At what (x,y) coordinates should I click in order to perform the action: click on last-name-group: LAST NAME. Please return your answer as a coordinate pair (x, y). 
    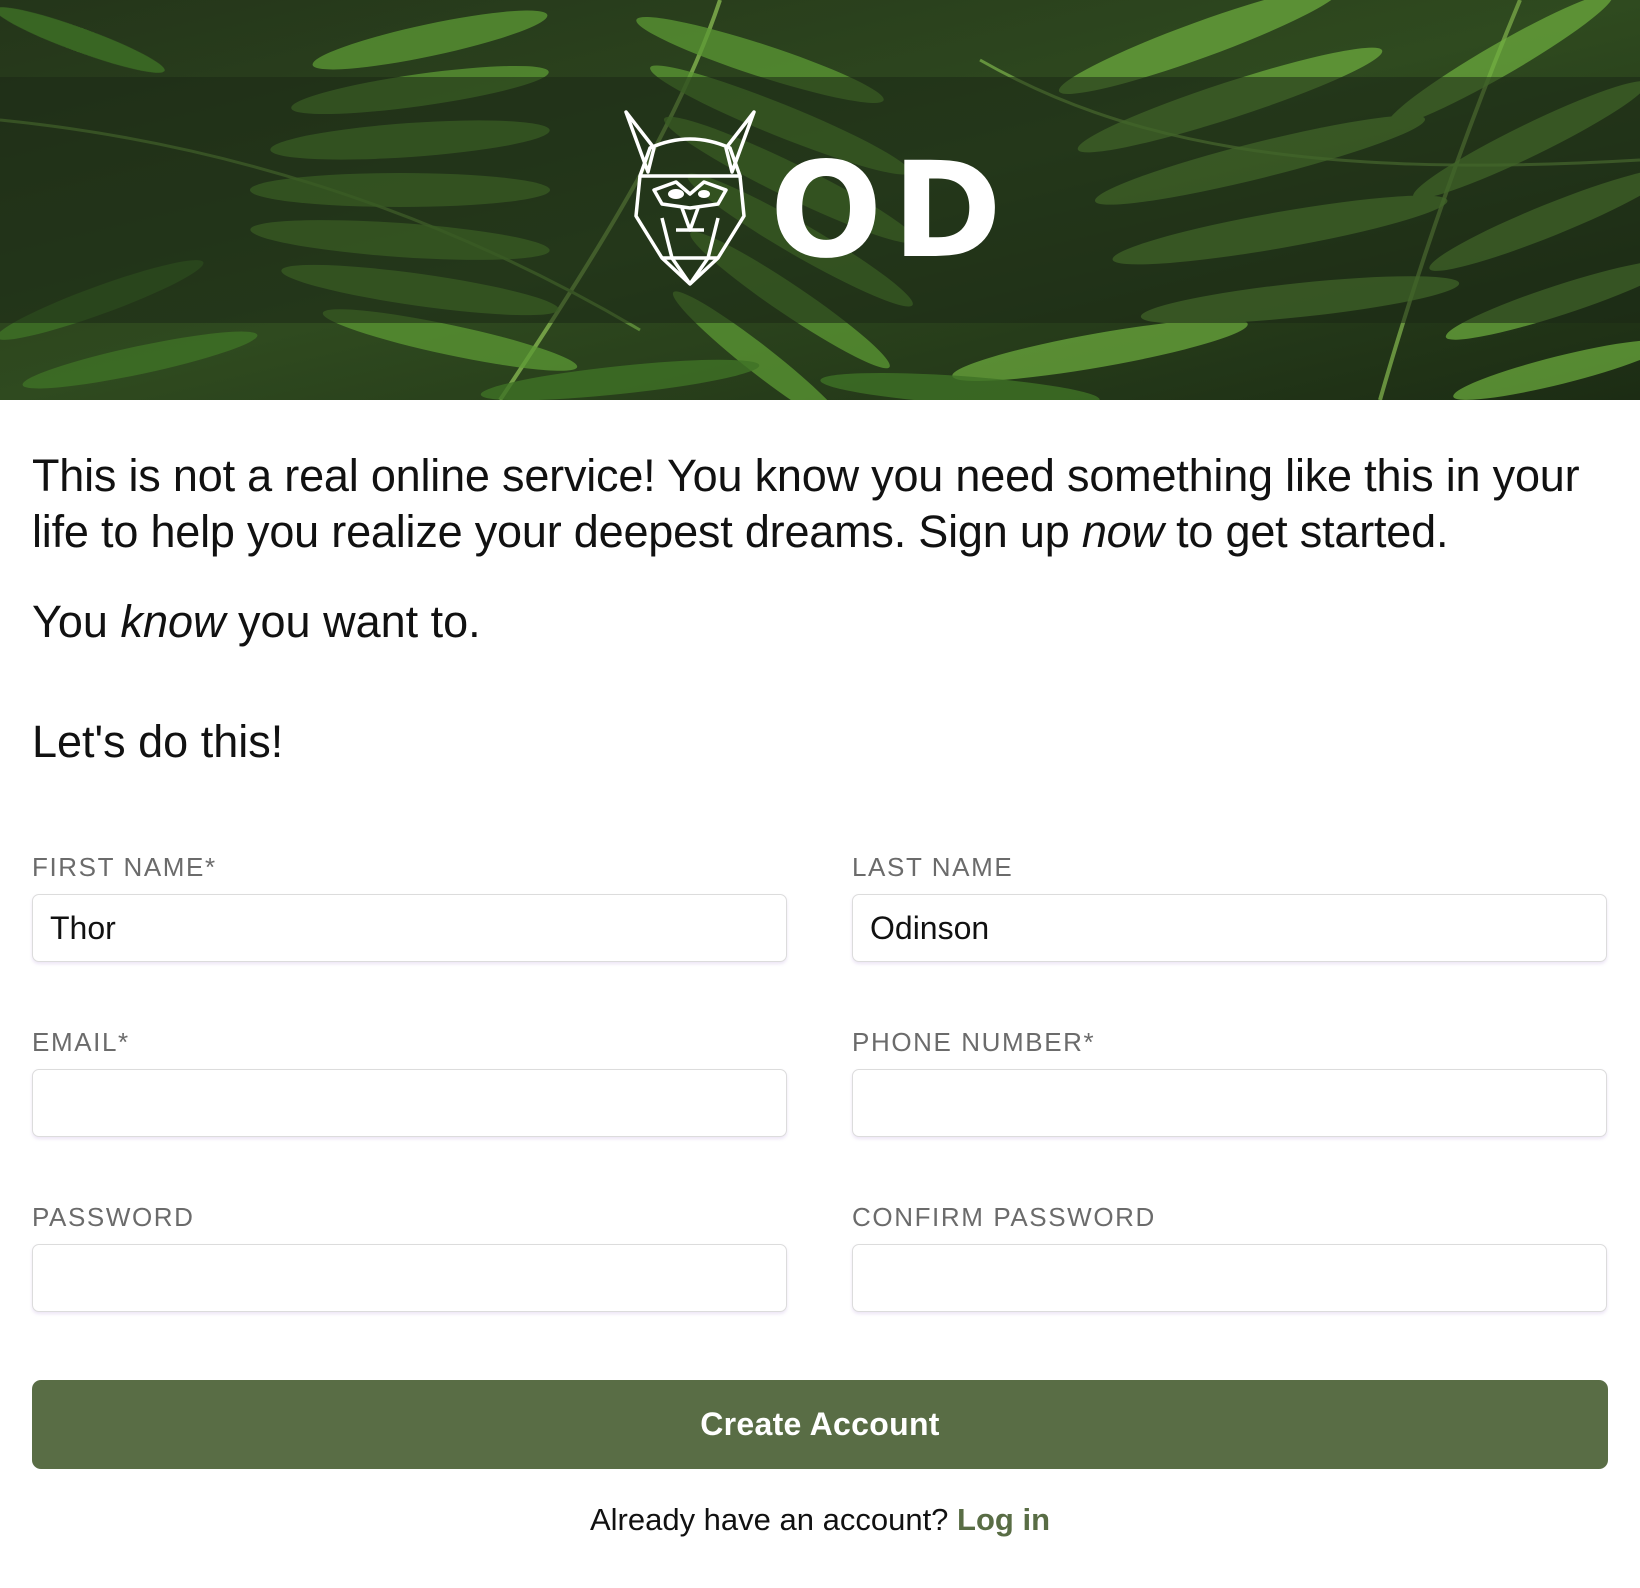
    Looking at the image, I should click on (1229, 907).